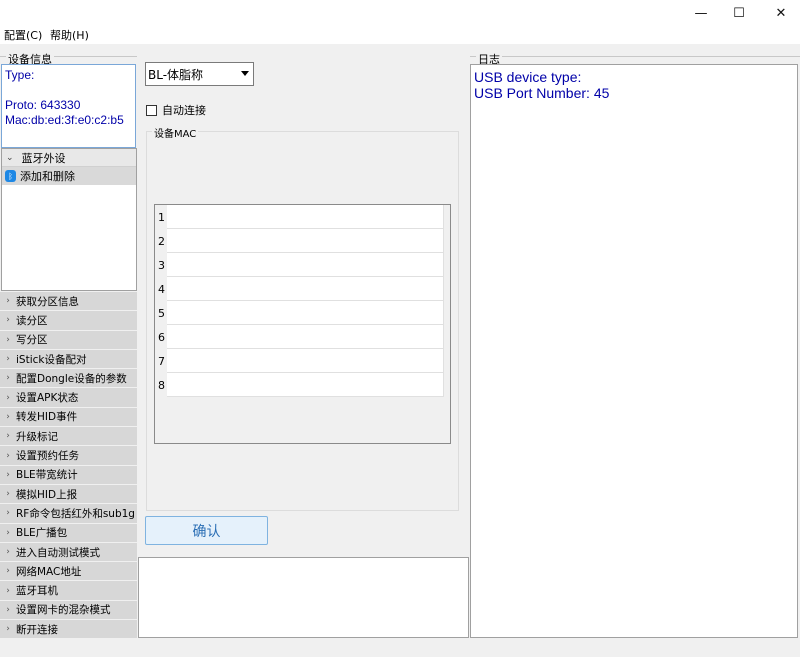  Describe the element at coordinates (781, 13) in the screenshot. I see `close-button: ✕` at that location.